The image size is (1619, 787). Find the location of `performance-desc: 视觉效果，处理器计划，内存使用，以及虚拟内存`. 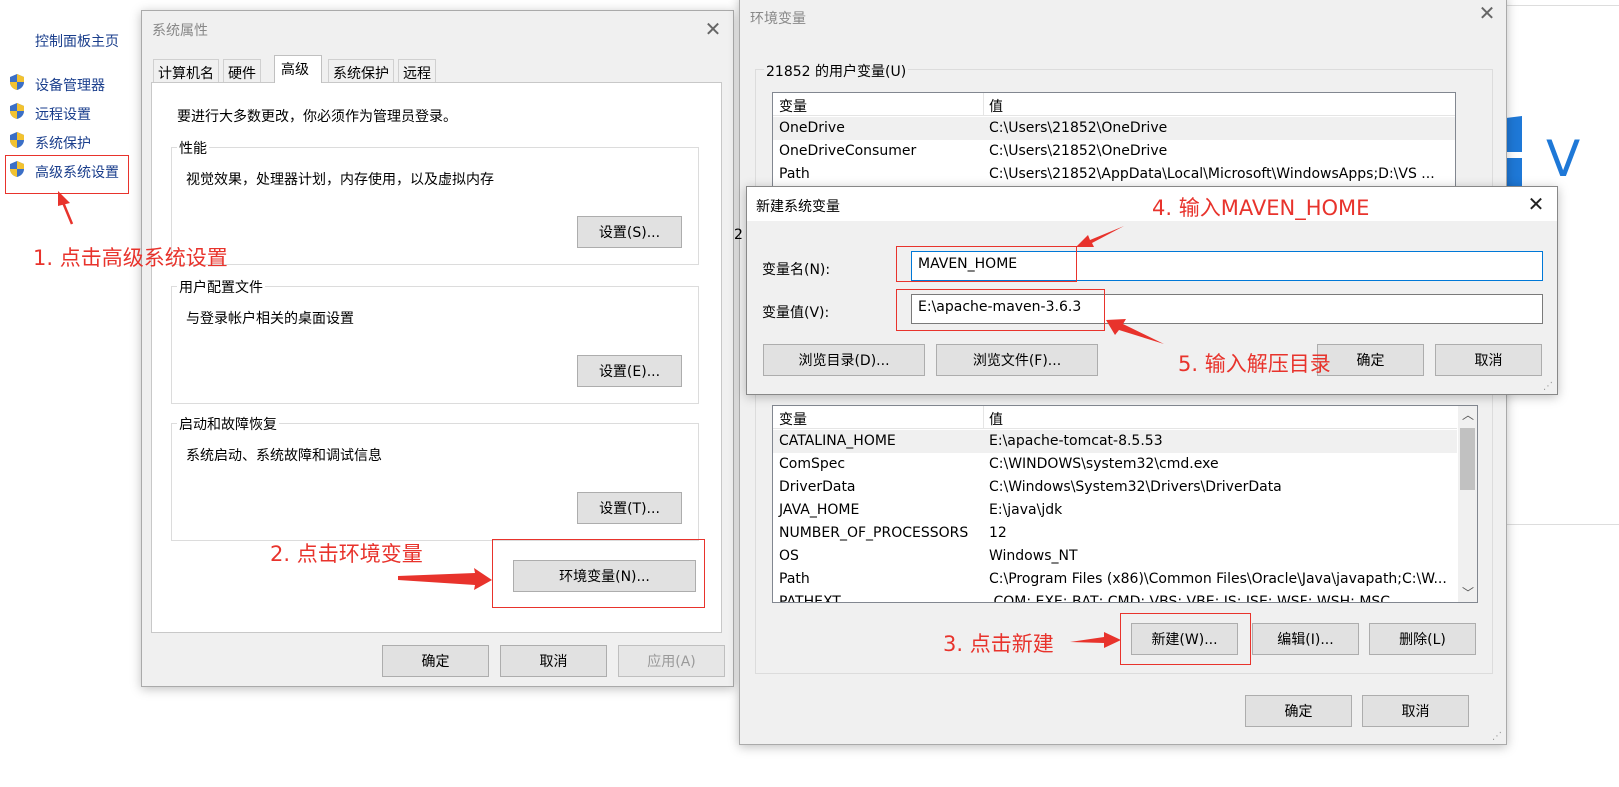

performance-desc: 视觉效果，处理器计划，内存使用，以及虚拟内存 is located at coordinates (340, 180).